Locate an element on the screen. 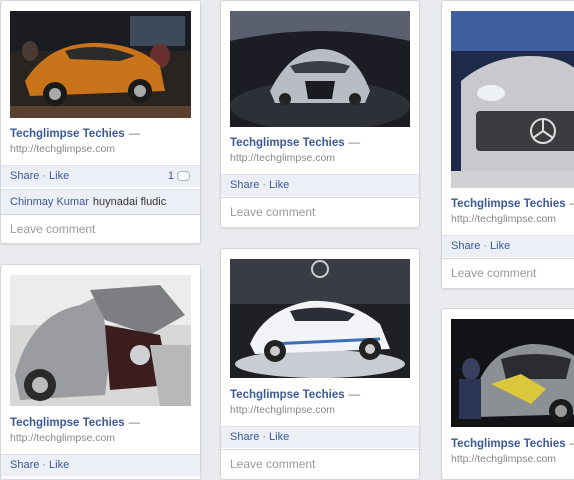 This screenshot has height=480, width=574. comment-bubble-icon is located at coordinates (183, 176).